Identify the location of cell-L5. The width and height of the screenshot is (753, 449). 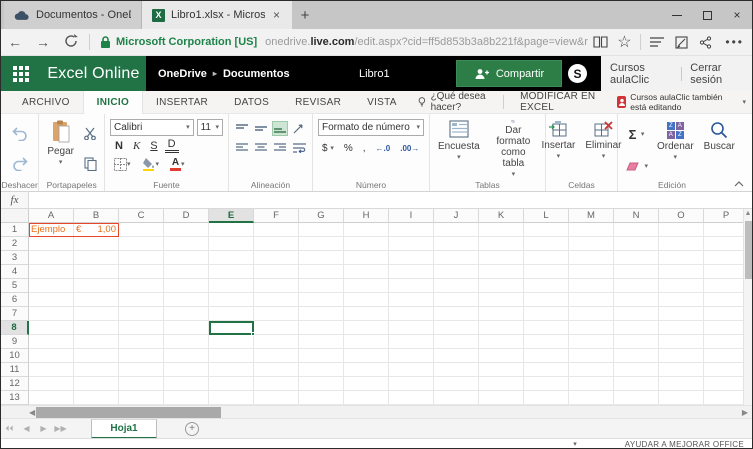
(546, 286).